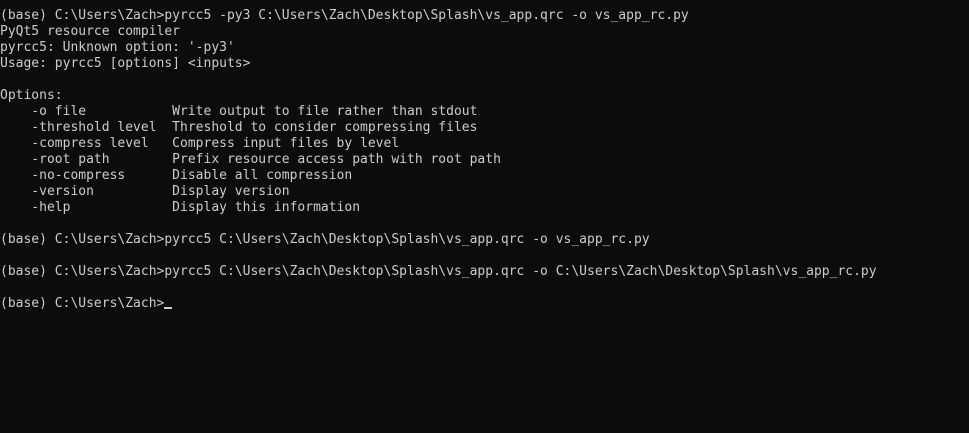 This screenshot has width=969, height=433. Describe the element at coordinates (125, 63) in the screenshot. I see `terminal-line: Usage: pyrcc5 [options] <inputs>` at that location.